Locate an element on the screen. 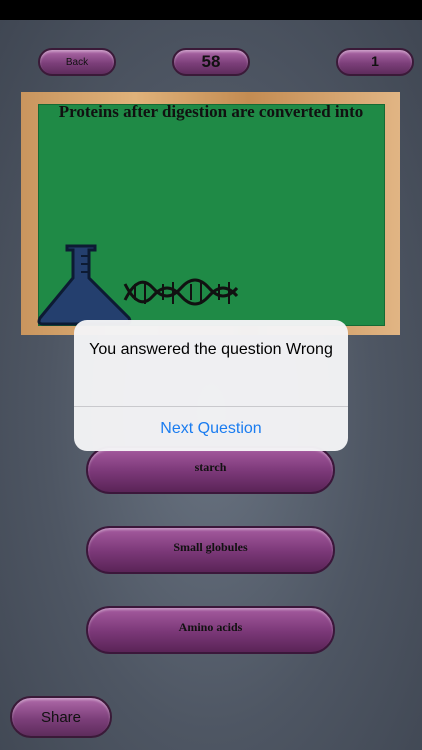 The width and height of the screenshot is (422, 750). answer-option-1: starch is located at coordinates (210, 470).